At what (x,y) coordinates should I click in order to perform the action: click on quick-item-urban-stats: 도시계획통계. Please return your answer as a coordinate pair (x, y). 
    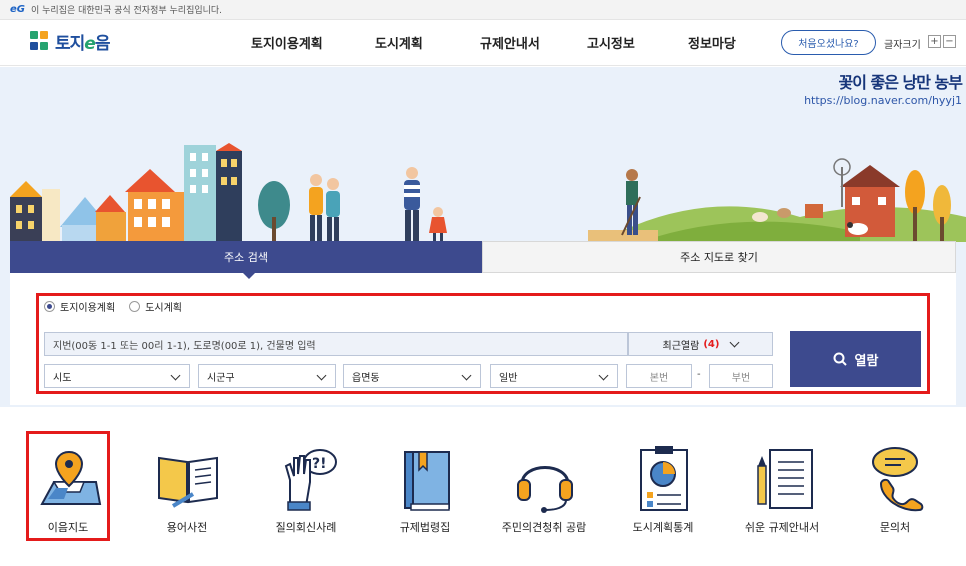
    Looking at the image, I should click on (663, 487).